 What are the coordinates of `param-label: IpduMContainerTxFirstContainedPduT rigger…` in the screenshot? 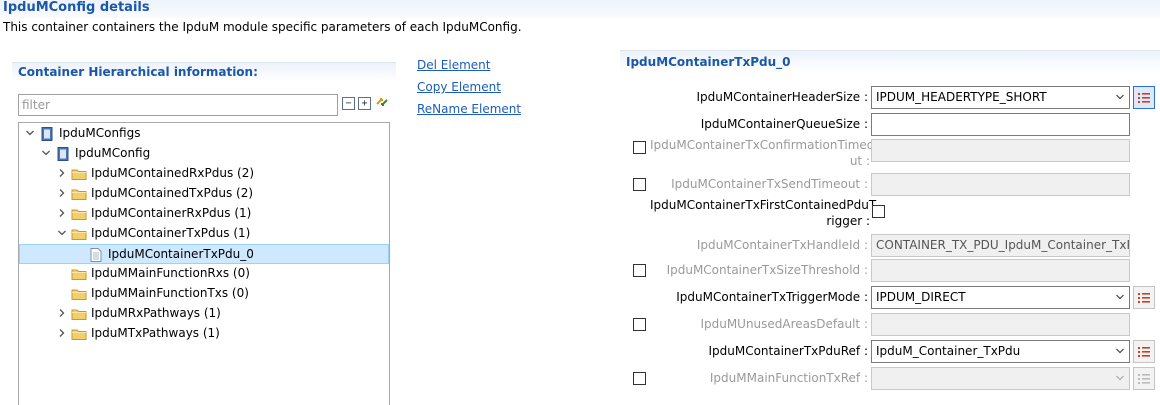 It's located at (763, 213).